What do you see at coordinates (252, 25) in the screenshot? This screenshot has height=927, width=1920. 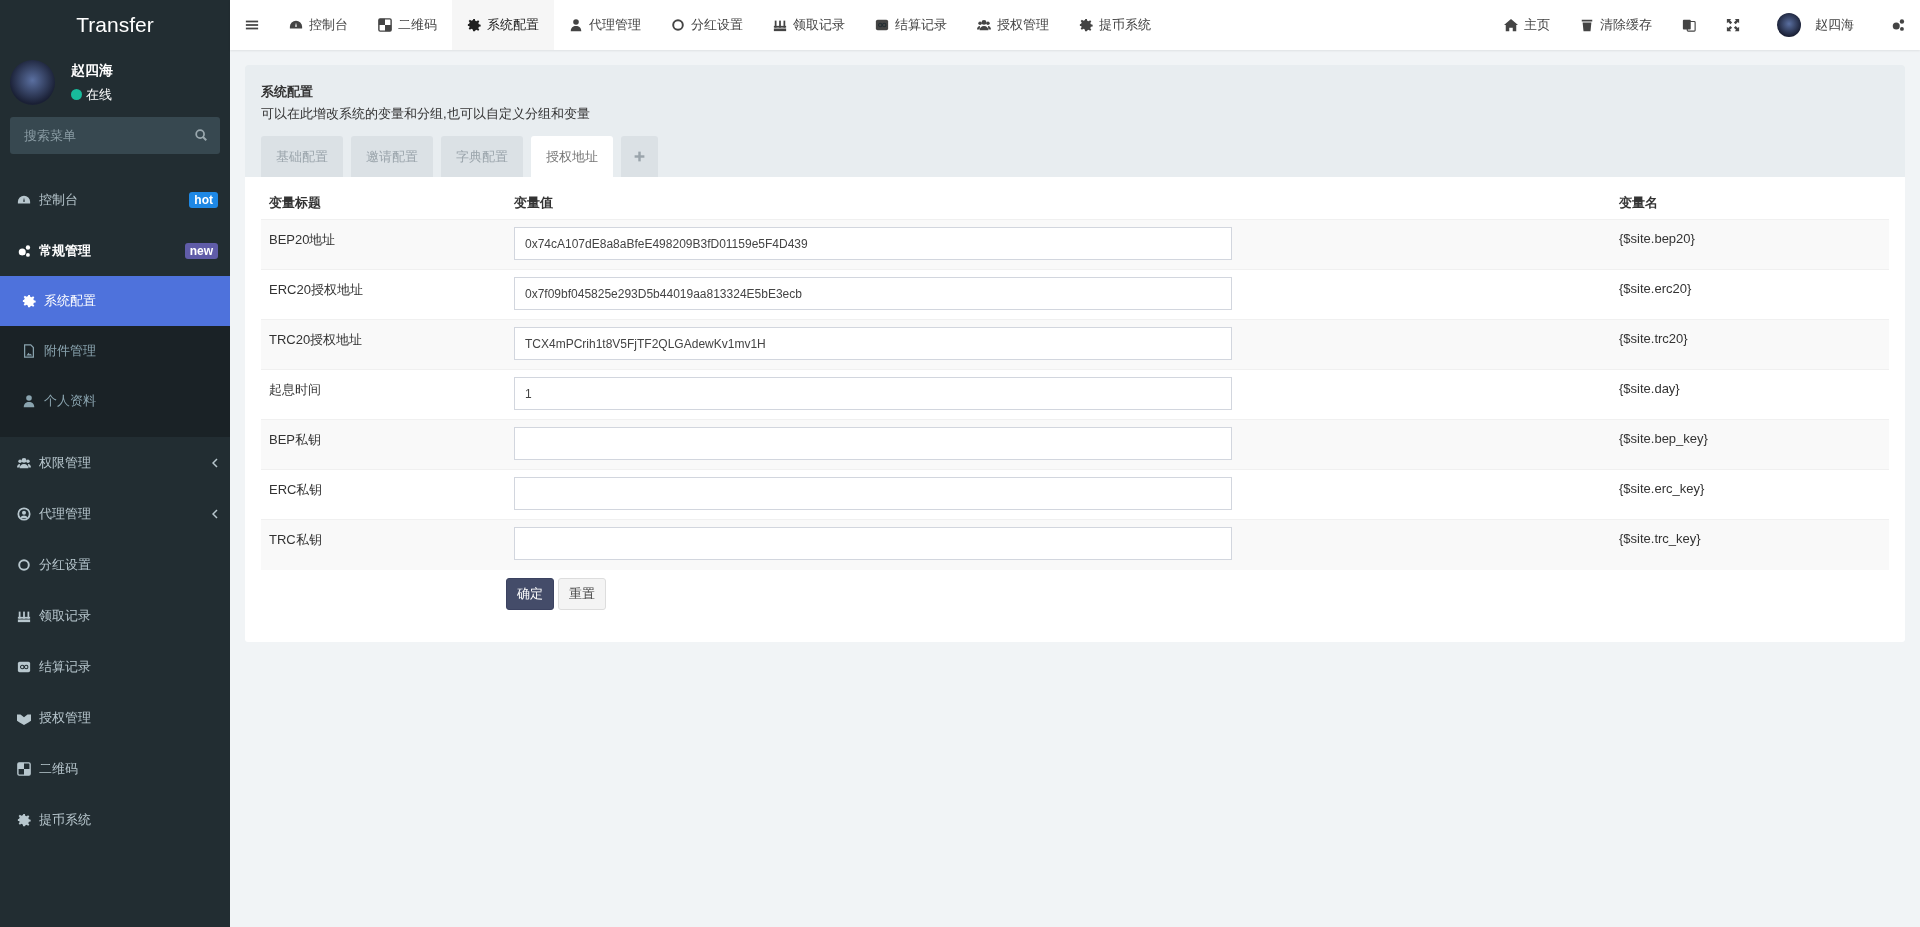 I see `menu-icon` at bounding box center [252, 25].